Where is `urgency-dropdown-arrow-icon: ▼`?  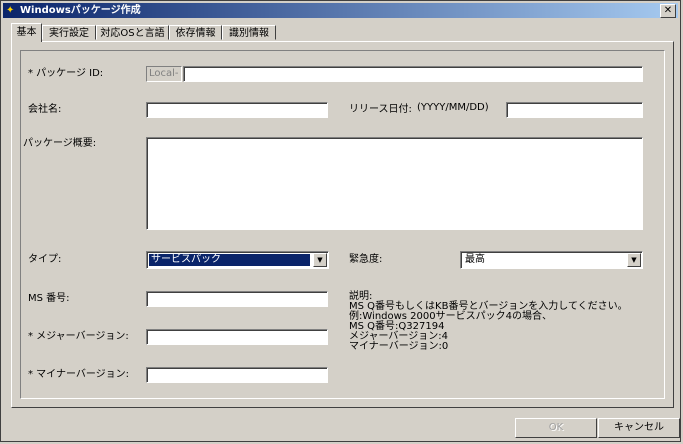 urgency-dropdown-arrow-icon: ▼ is located at coordinates (634, 260).